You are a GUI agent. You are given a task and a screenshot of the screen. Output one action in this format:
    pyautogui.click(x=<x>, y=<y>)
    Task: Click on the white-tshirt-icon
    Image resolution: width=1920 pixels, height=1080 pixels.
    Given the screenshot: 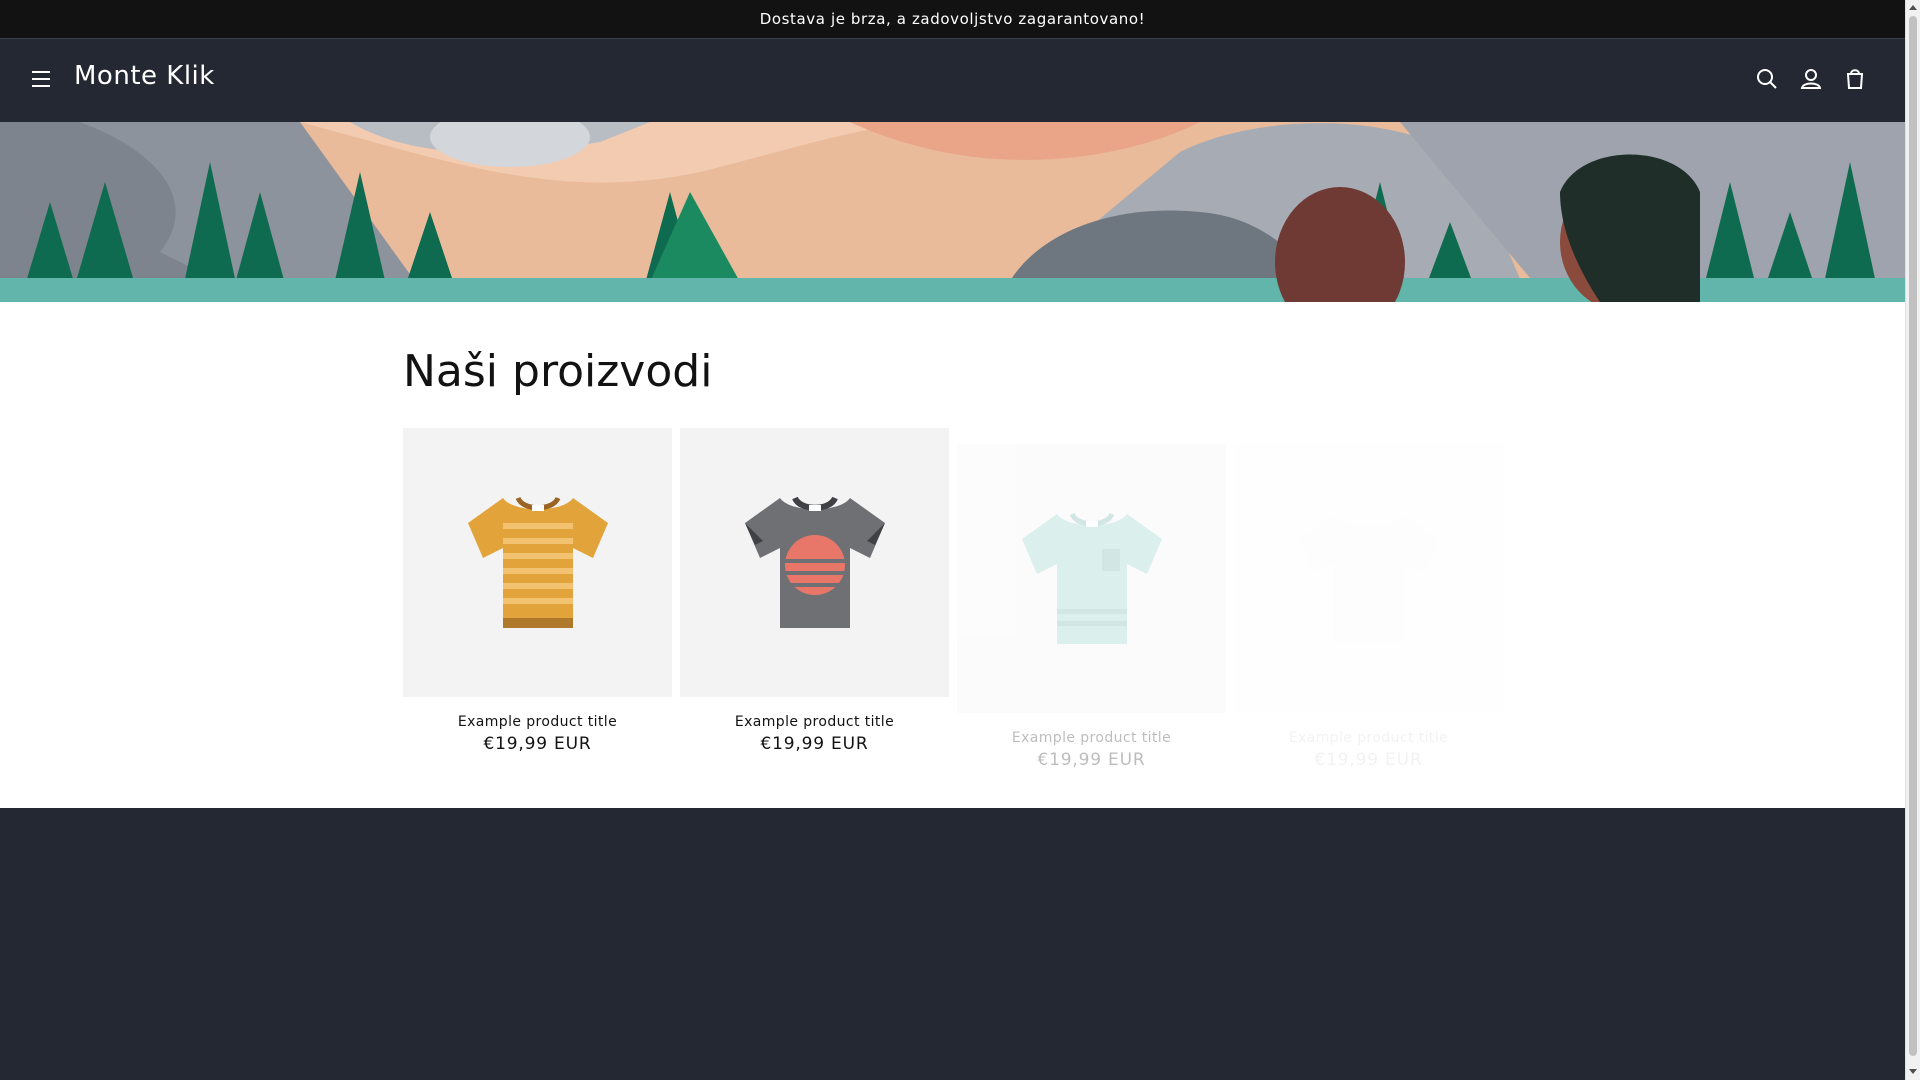 What is the action you would take?
    pyautogui.click(x=1368, y=578)
    